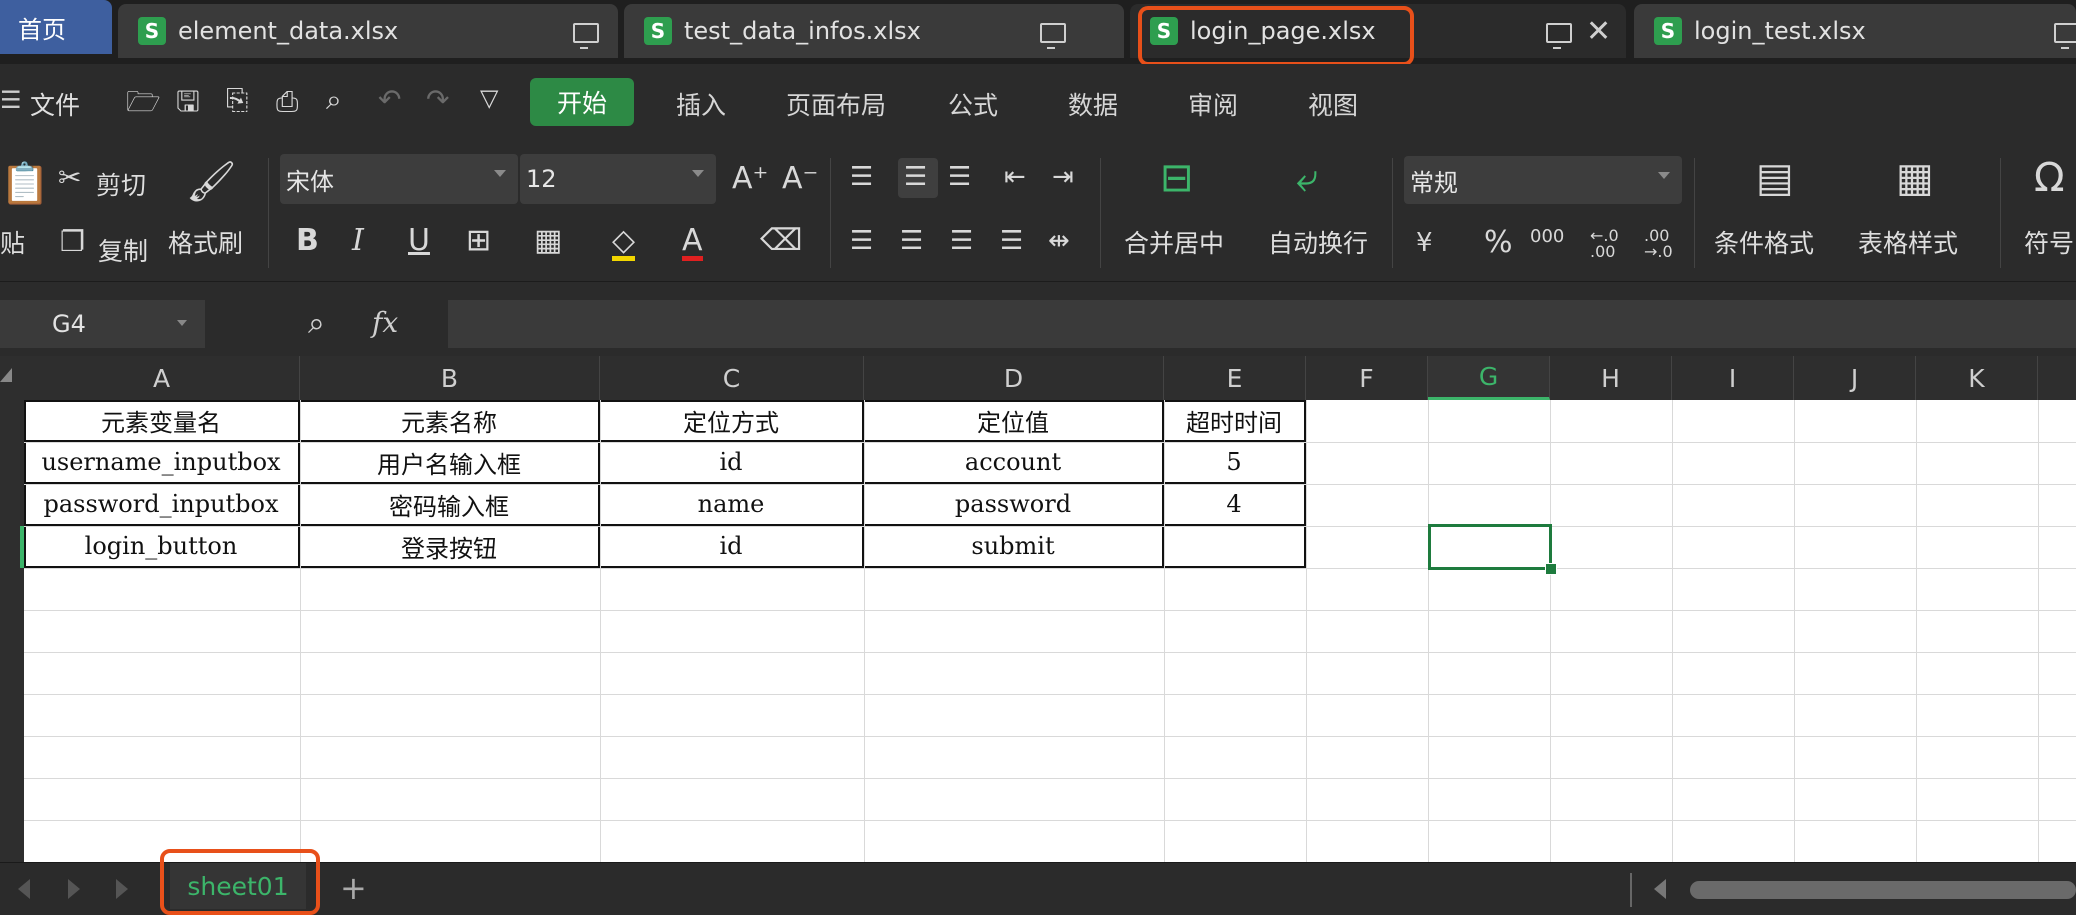  I want to click on currency-button: ¥, so click(1424, 243).